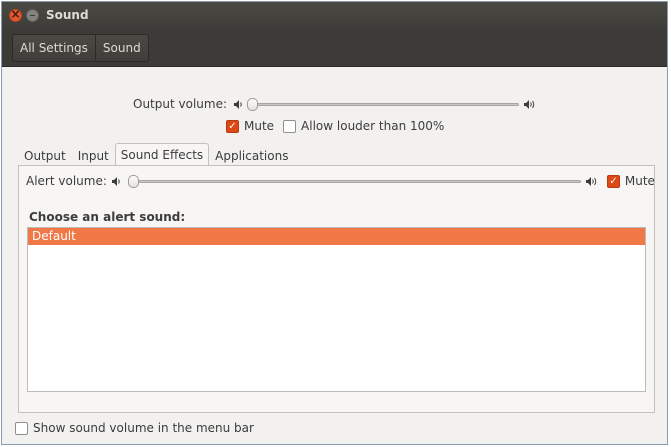 The image size is (671, 447). What do you see at coordinates (252, 104) in the screenshot?
I see `output-volume-slider-knob` at bounding box center [252, 104].